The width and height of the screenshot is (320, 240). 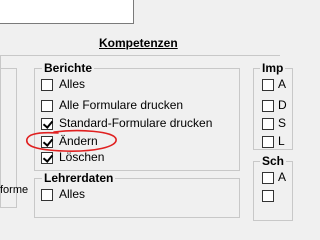 What do you see at coordinates (14, 190) in the screenshot?
I see `left-panel-cut-label: forme` at bounding box center [14, 190].